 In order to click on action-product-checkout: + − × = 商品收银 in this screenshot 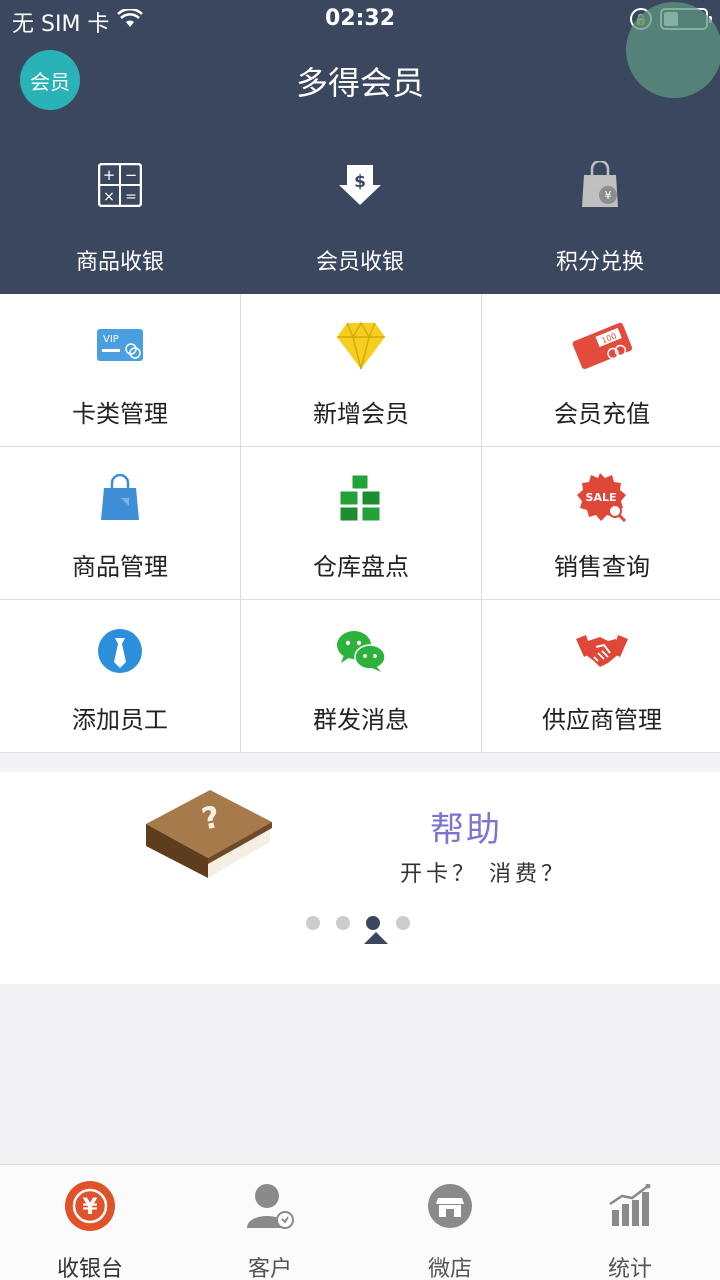, I will do `click(120, 213)`.